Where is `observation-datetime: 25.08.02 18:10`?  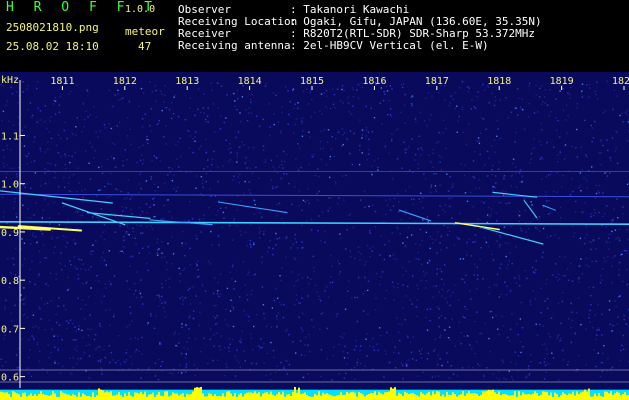
observation-datetime: 25.08.02 18:10 is located at coordinates (52, 46).